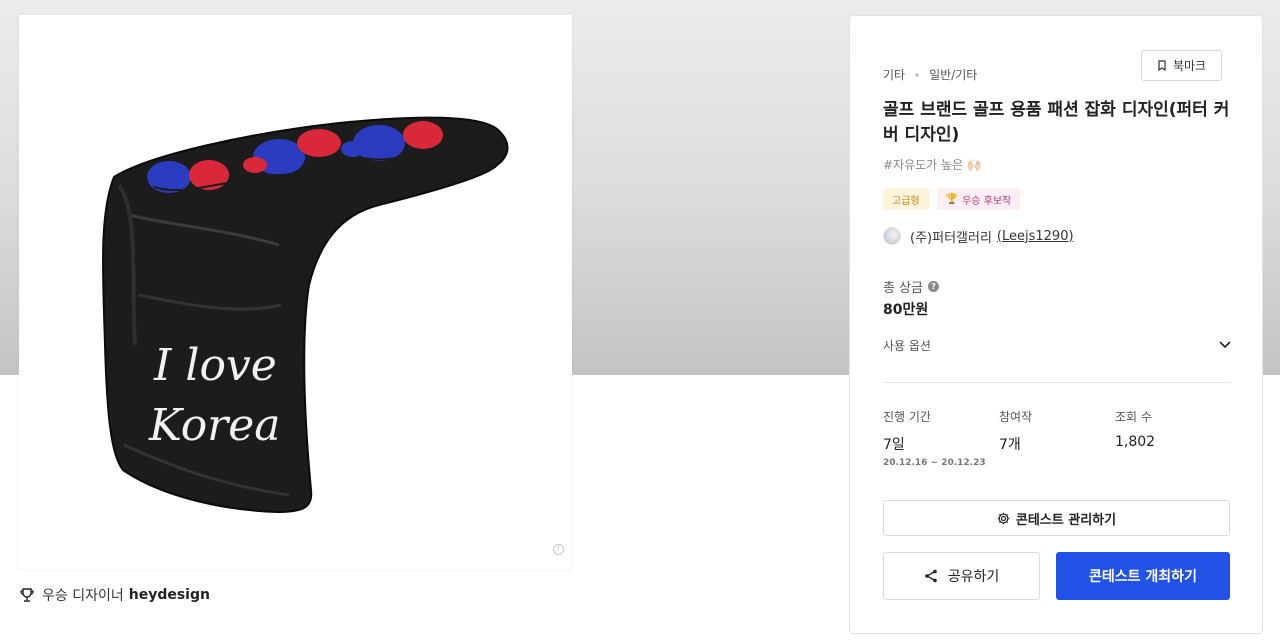  Describe the element at coordinates (987, 201) in the screenshot. I see `candidate-badge-label: 우승 후보작` at that location.